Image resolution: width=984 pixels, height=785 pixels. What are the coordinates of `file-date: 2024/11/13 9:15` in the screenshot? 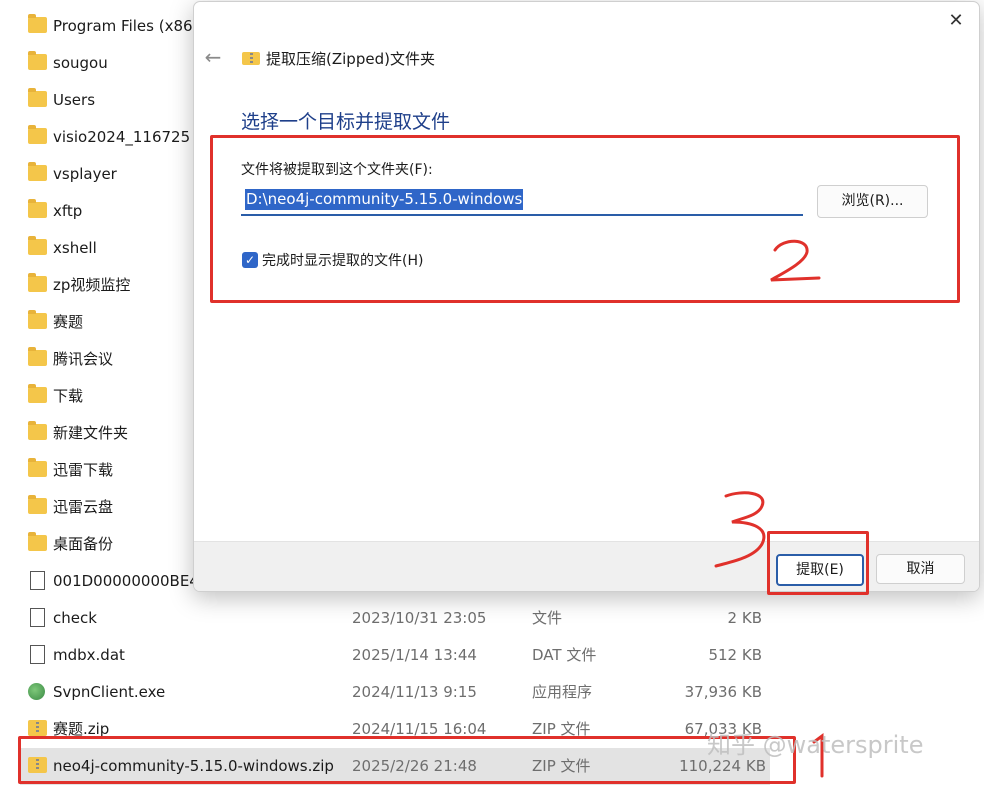 It's located at (414, 692).